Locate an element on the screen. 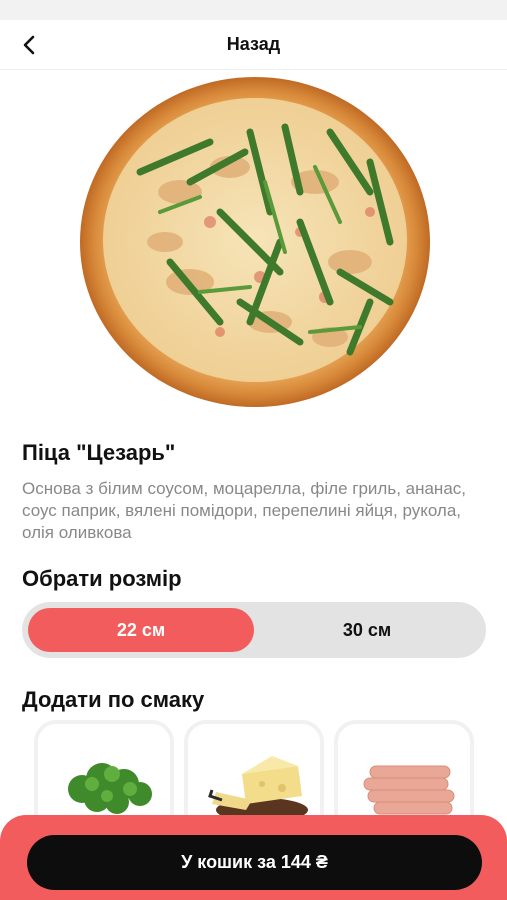  size-selector: 22 см 30 см is located at coordinates (254, 630).